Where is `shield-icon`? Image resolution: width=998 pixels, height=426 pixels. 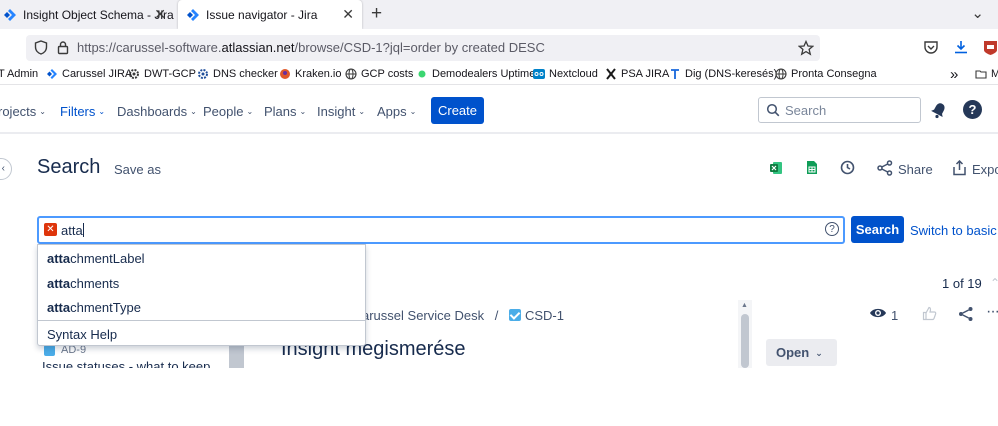 shield-icon is located at coordinates (41, 47).